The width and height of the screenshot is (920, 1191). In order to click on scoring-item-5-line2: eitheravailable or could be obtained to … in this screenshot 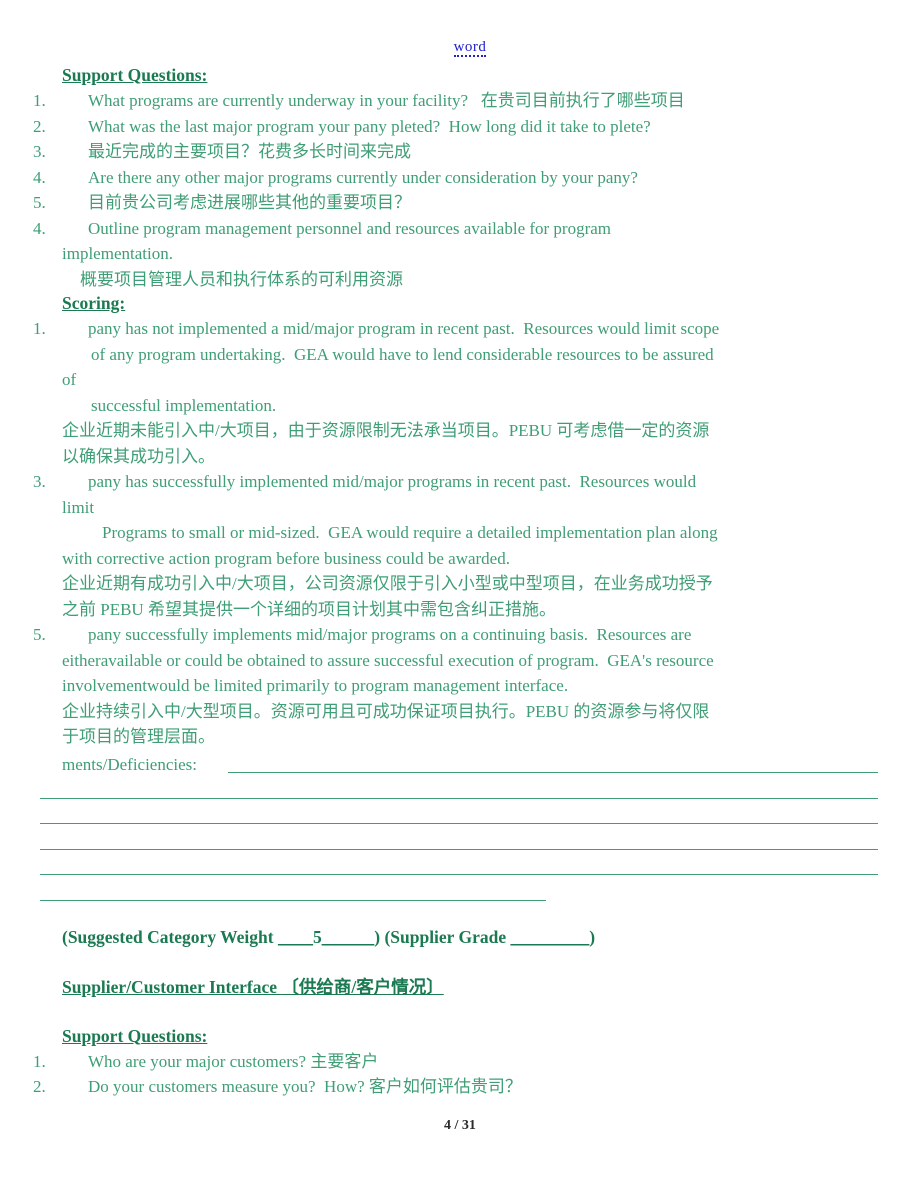, I will do `click(388, 660)`.